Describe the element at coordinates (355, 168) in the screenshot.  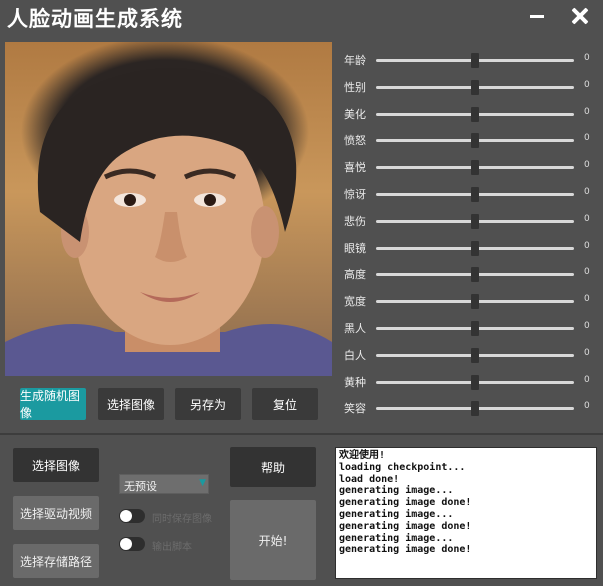
I see `slider-label: 喜悦` at that location.